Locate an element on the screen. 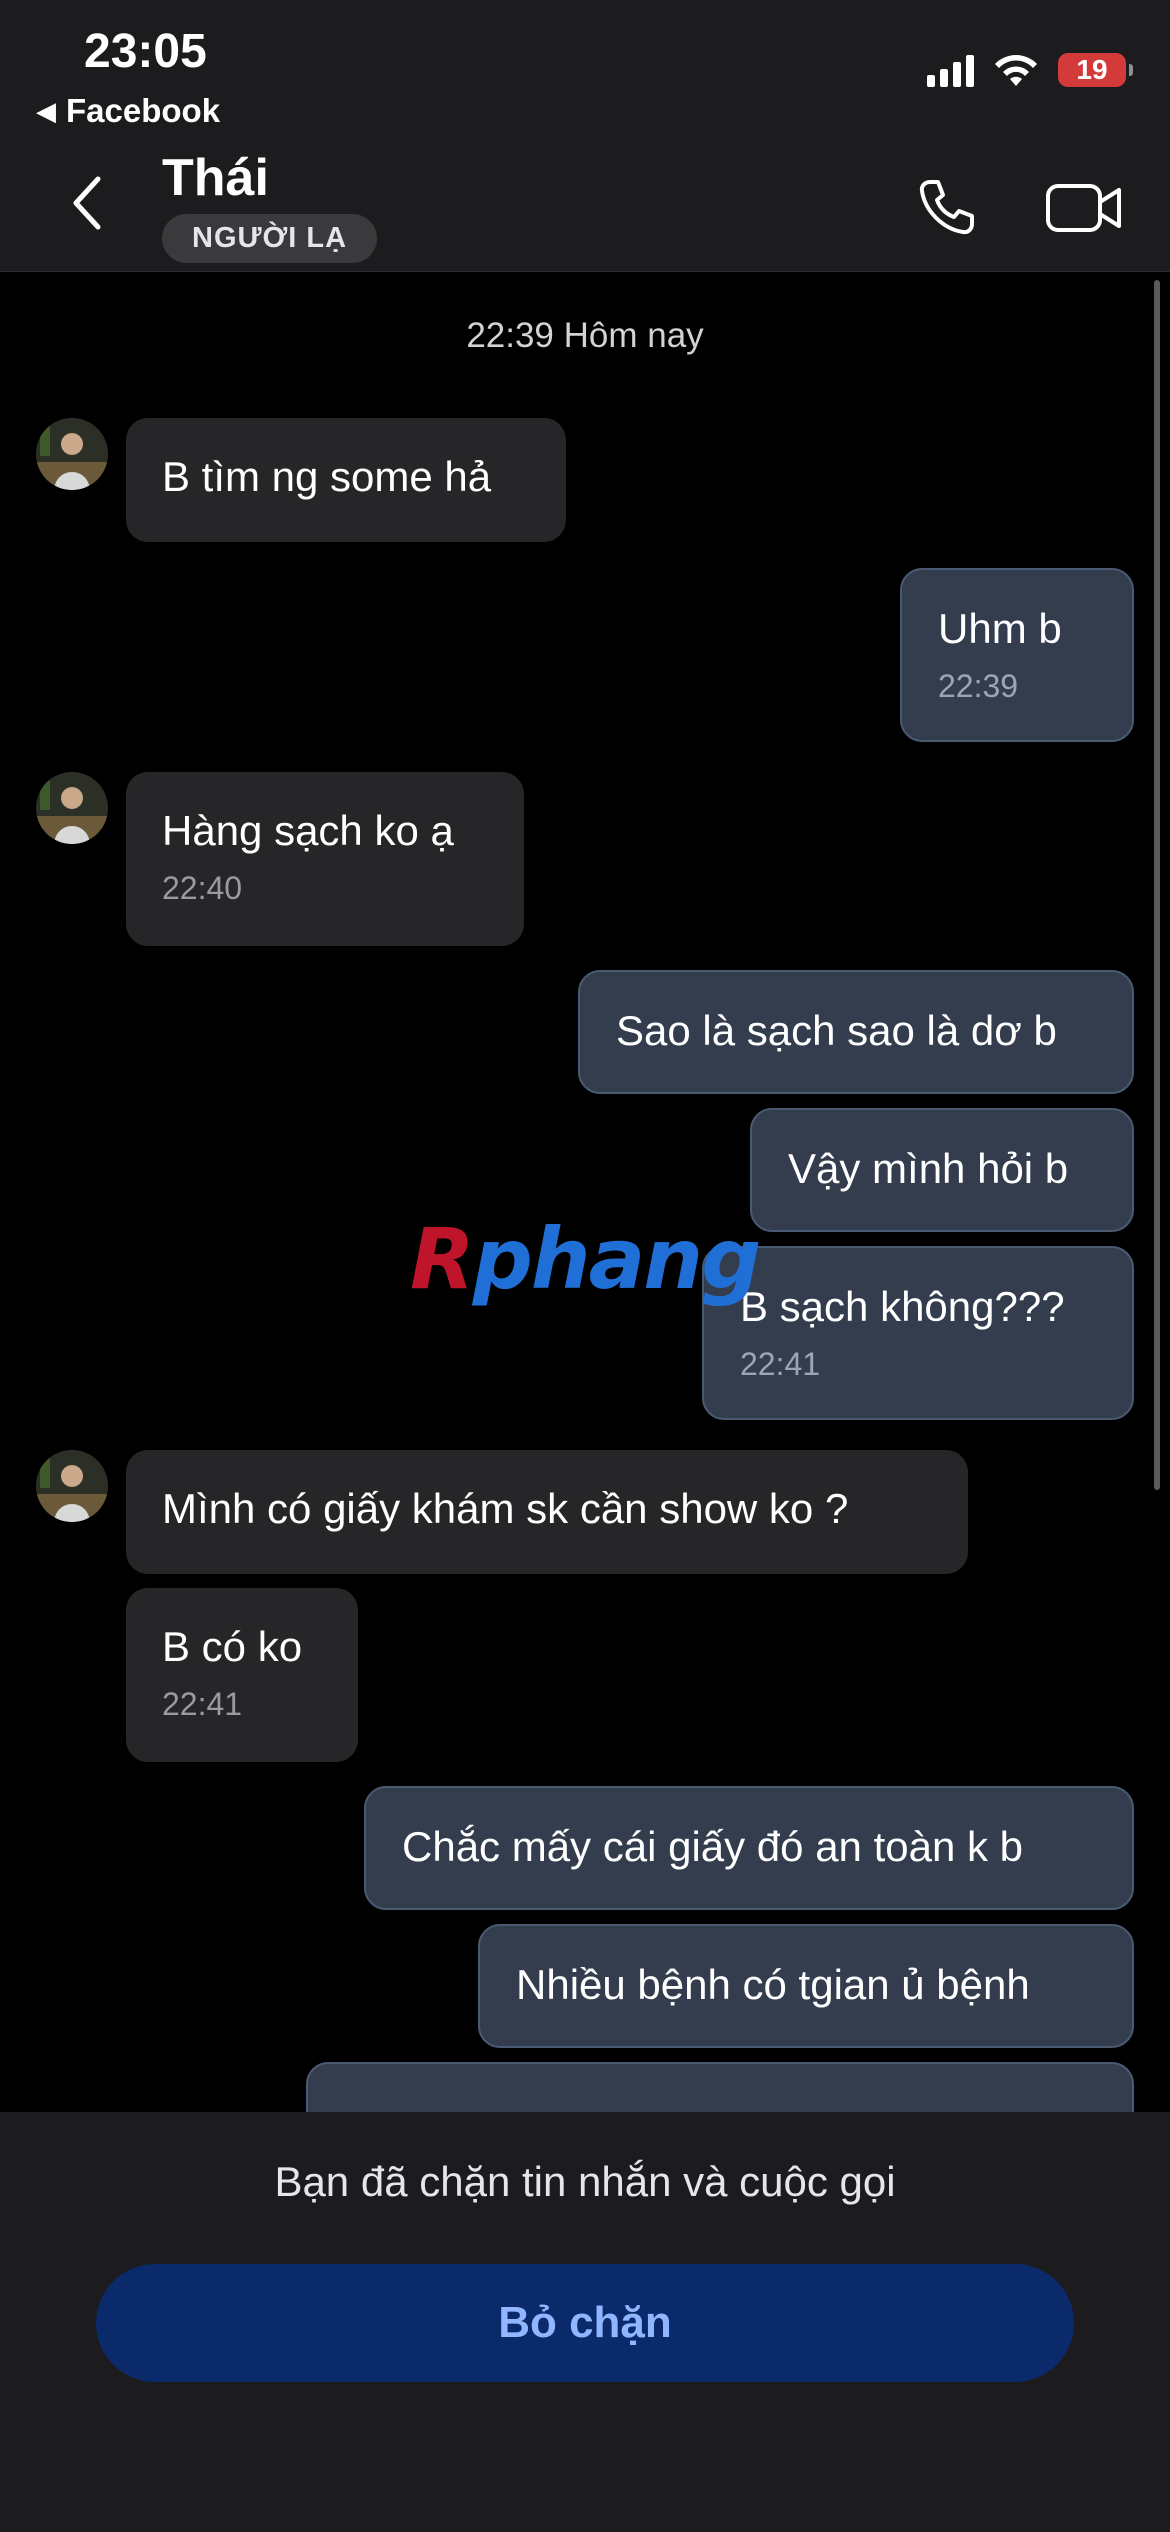 The image size is (1170, 2532). message-text: B có ko is located at coordinates (232, 1646).